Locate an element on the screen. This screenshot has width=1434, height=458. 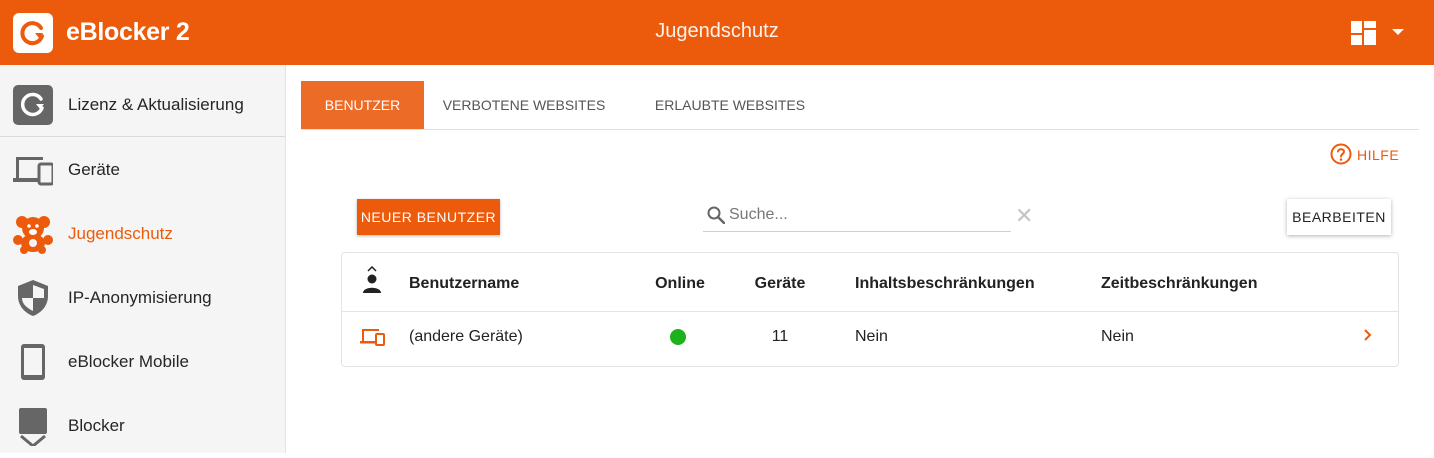
column-header-time-restrictions: Zeitbeschränkungen is located at coordinates (1179, 282).